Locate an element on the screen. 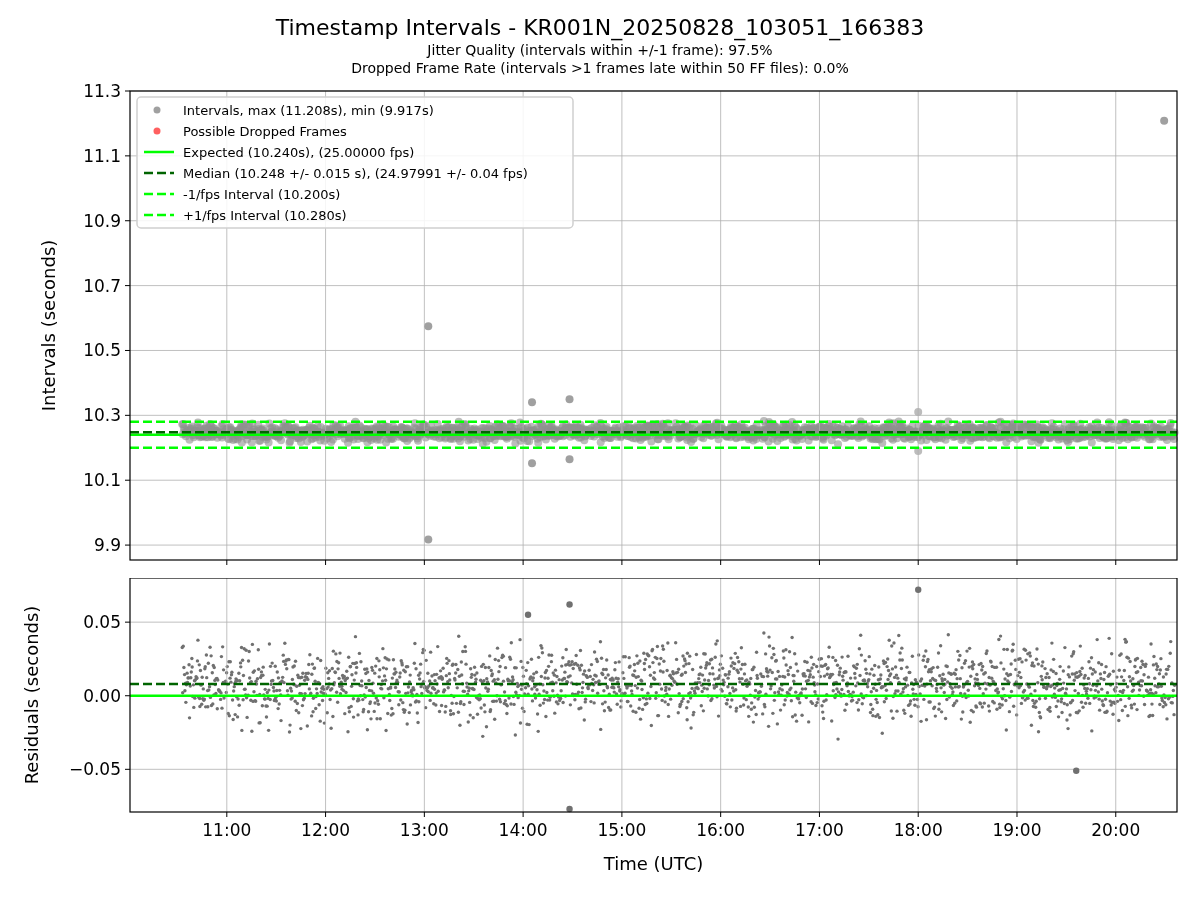 Image resolution: width=1200 pixels, height=900 pixels. x-axis-label: Time (UTC) is located at coordinates (653, 863).